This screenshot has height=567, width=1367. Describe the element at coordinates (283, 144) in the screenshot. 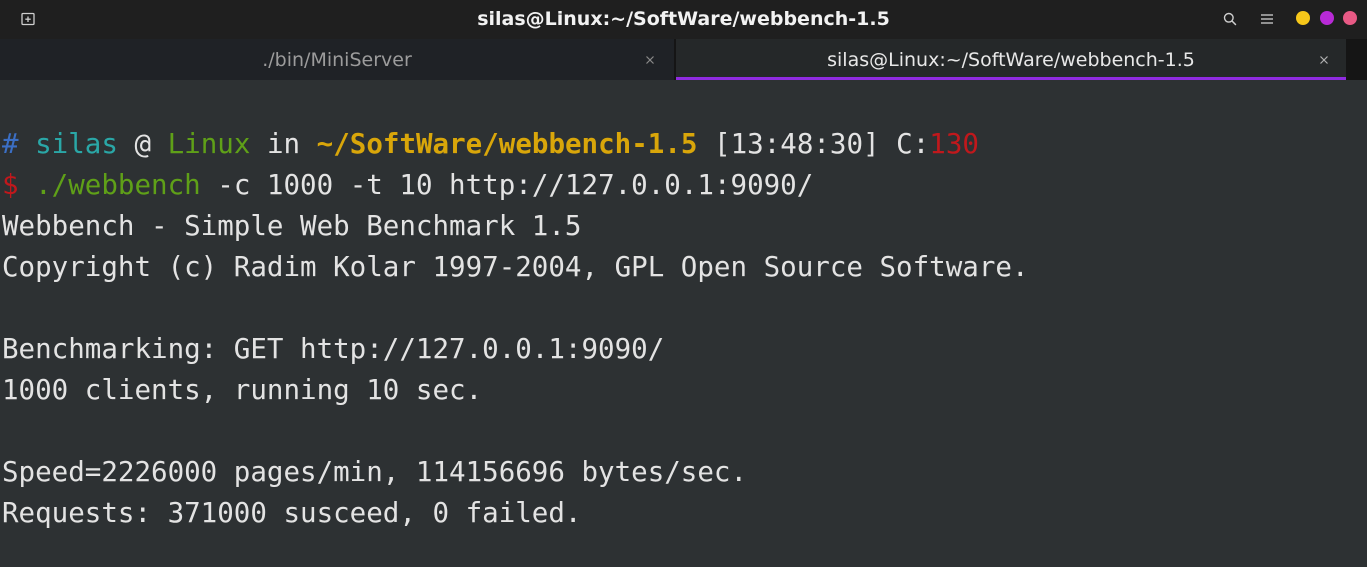

I see `prompt-in: in` at that location.